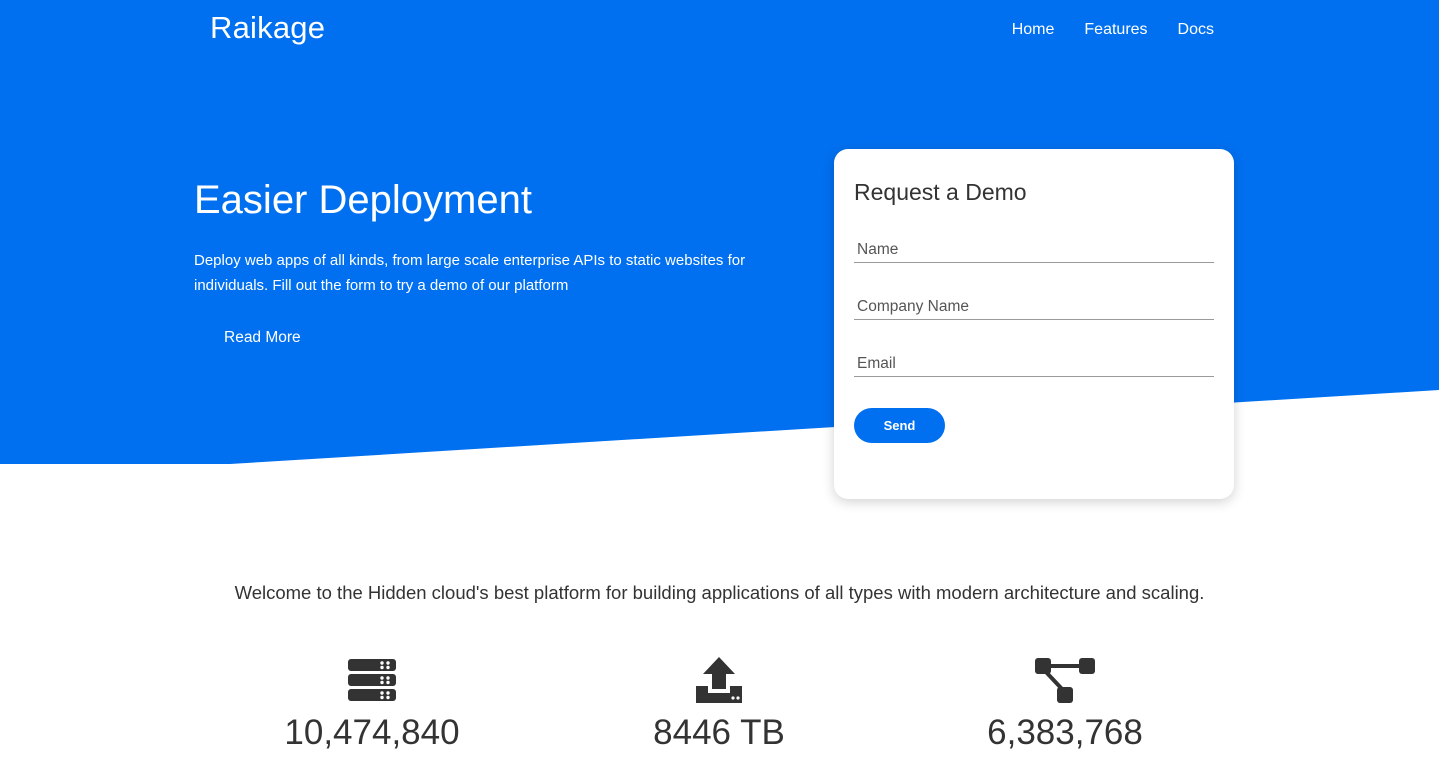  I want to click on stat-value: 6,383,768, so click(1065, 732).